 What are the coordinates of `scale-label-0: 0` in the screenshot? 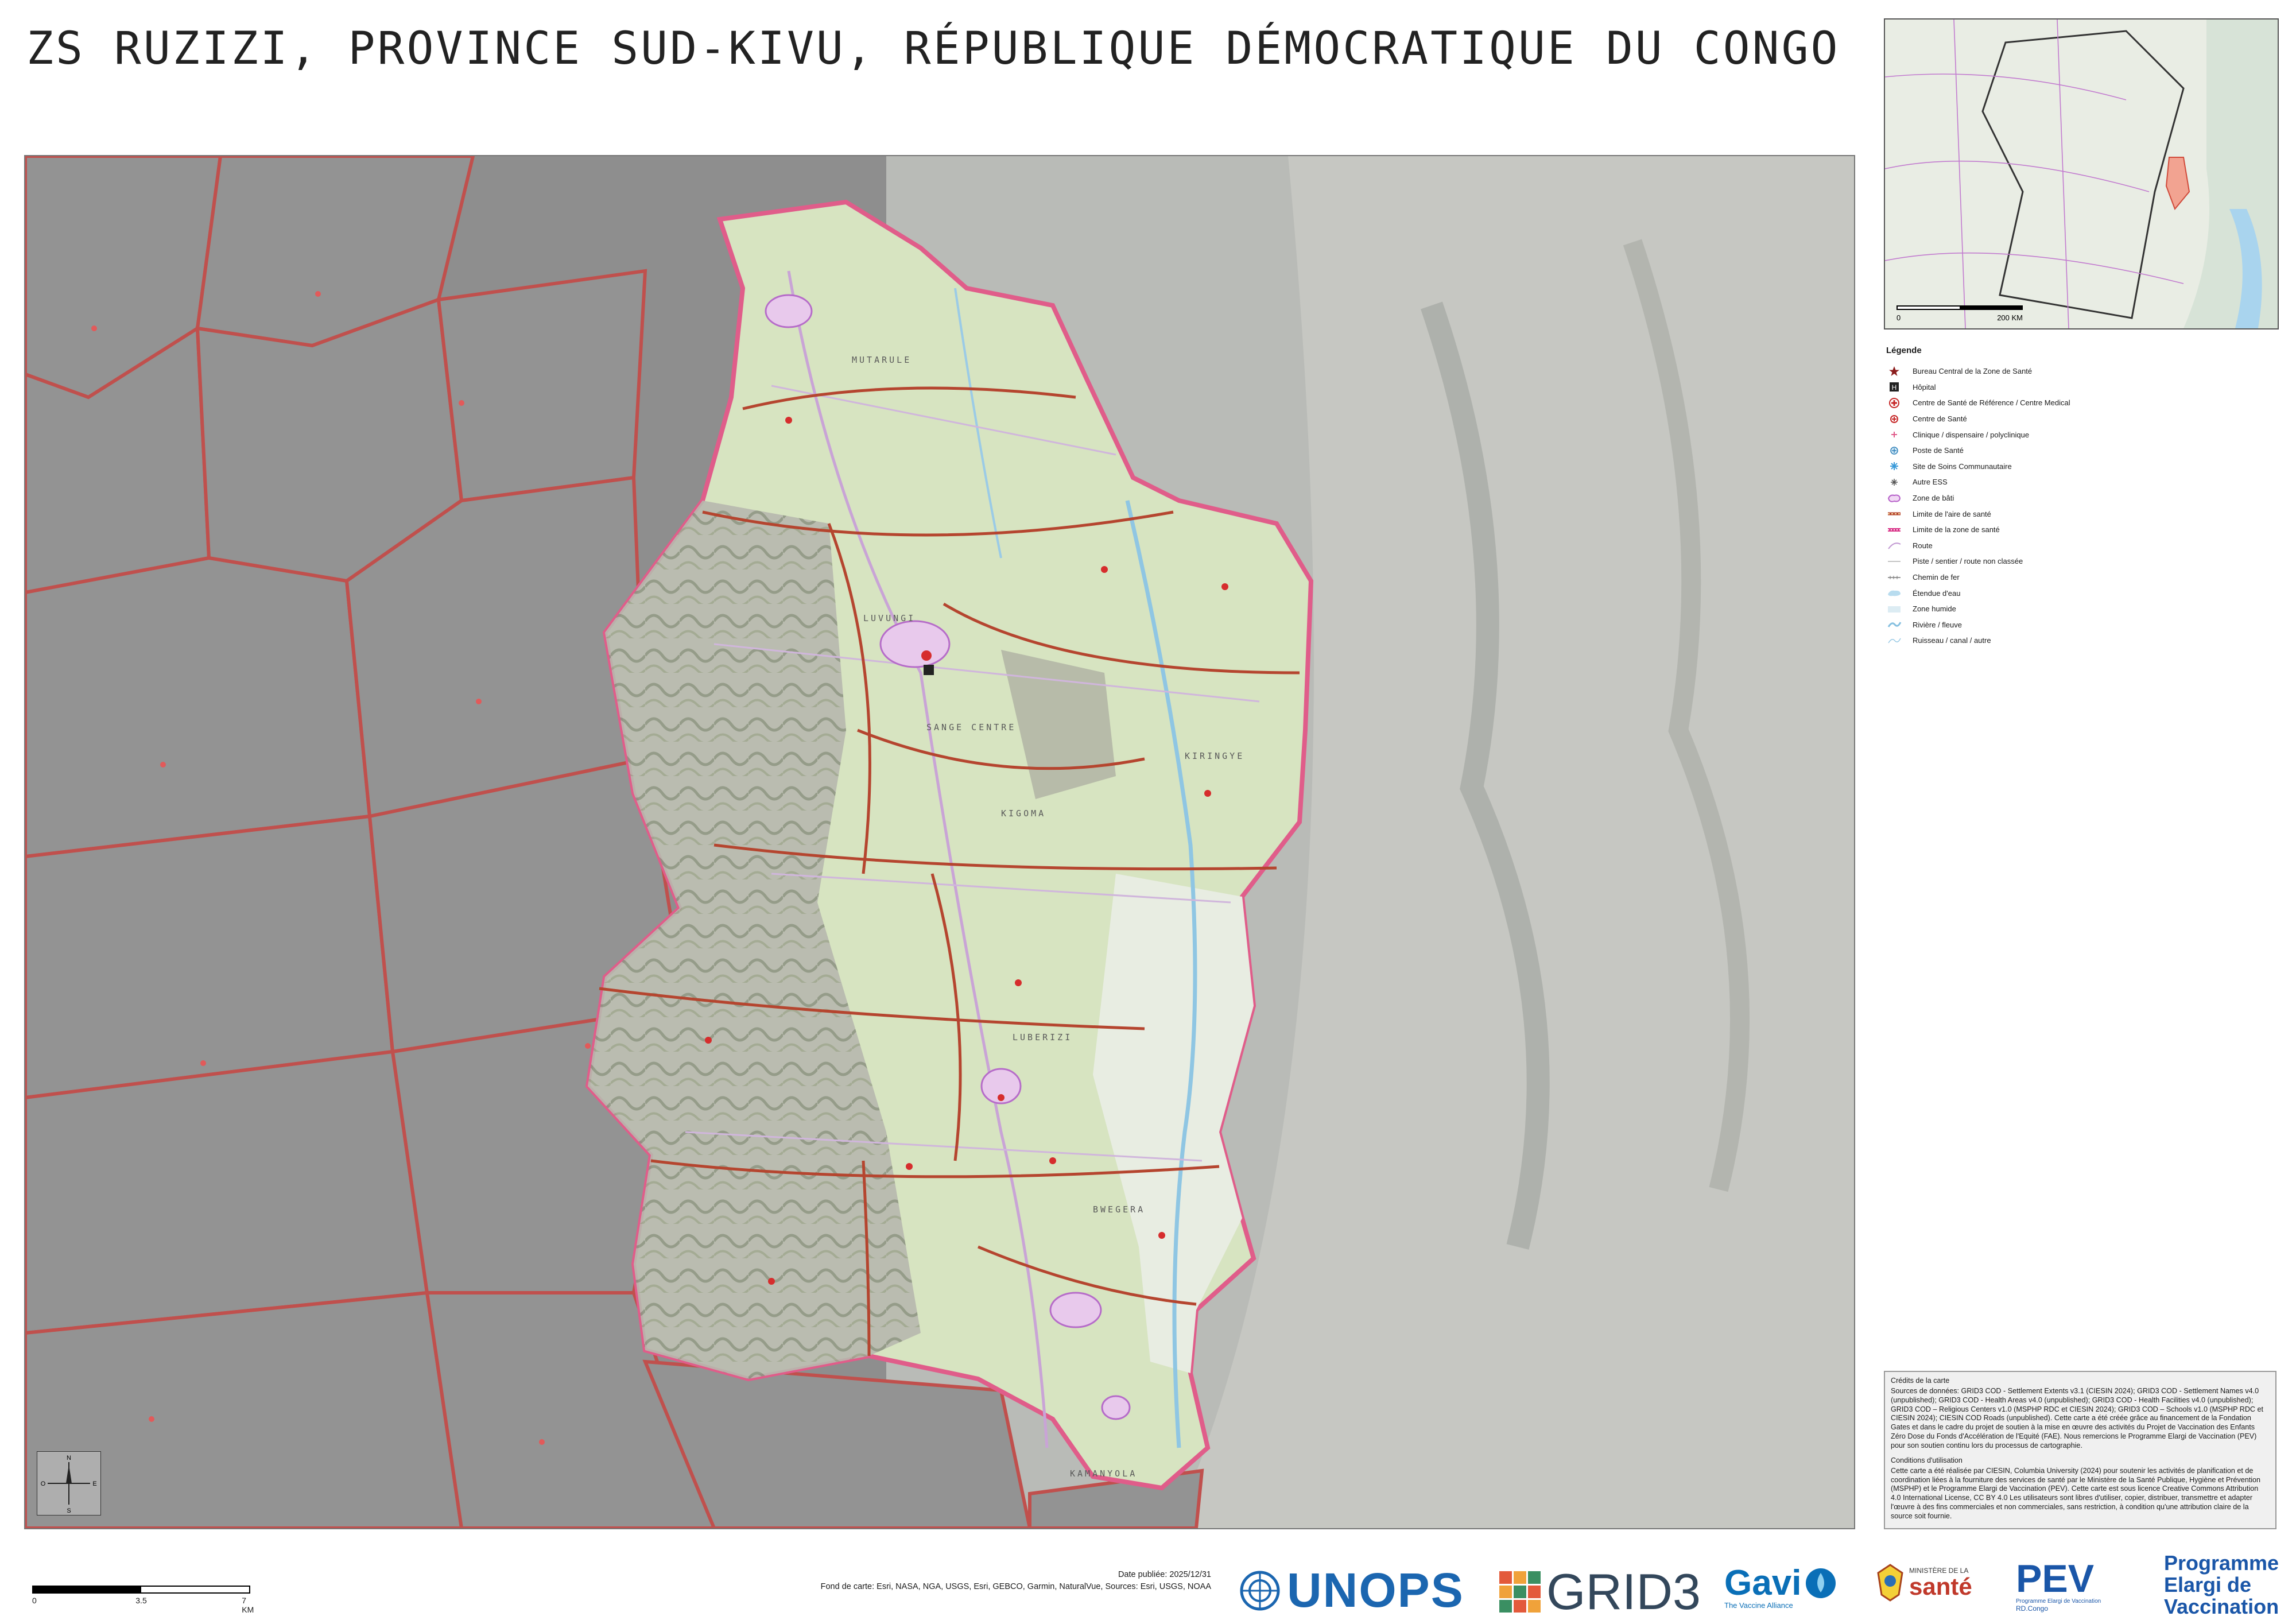 It's located at (34, 1600).